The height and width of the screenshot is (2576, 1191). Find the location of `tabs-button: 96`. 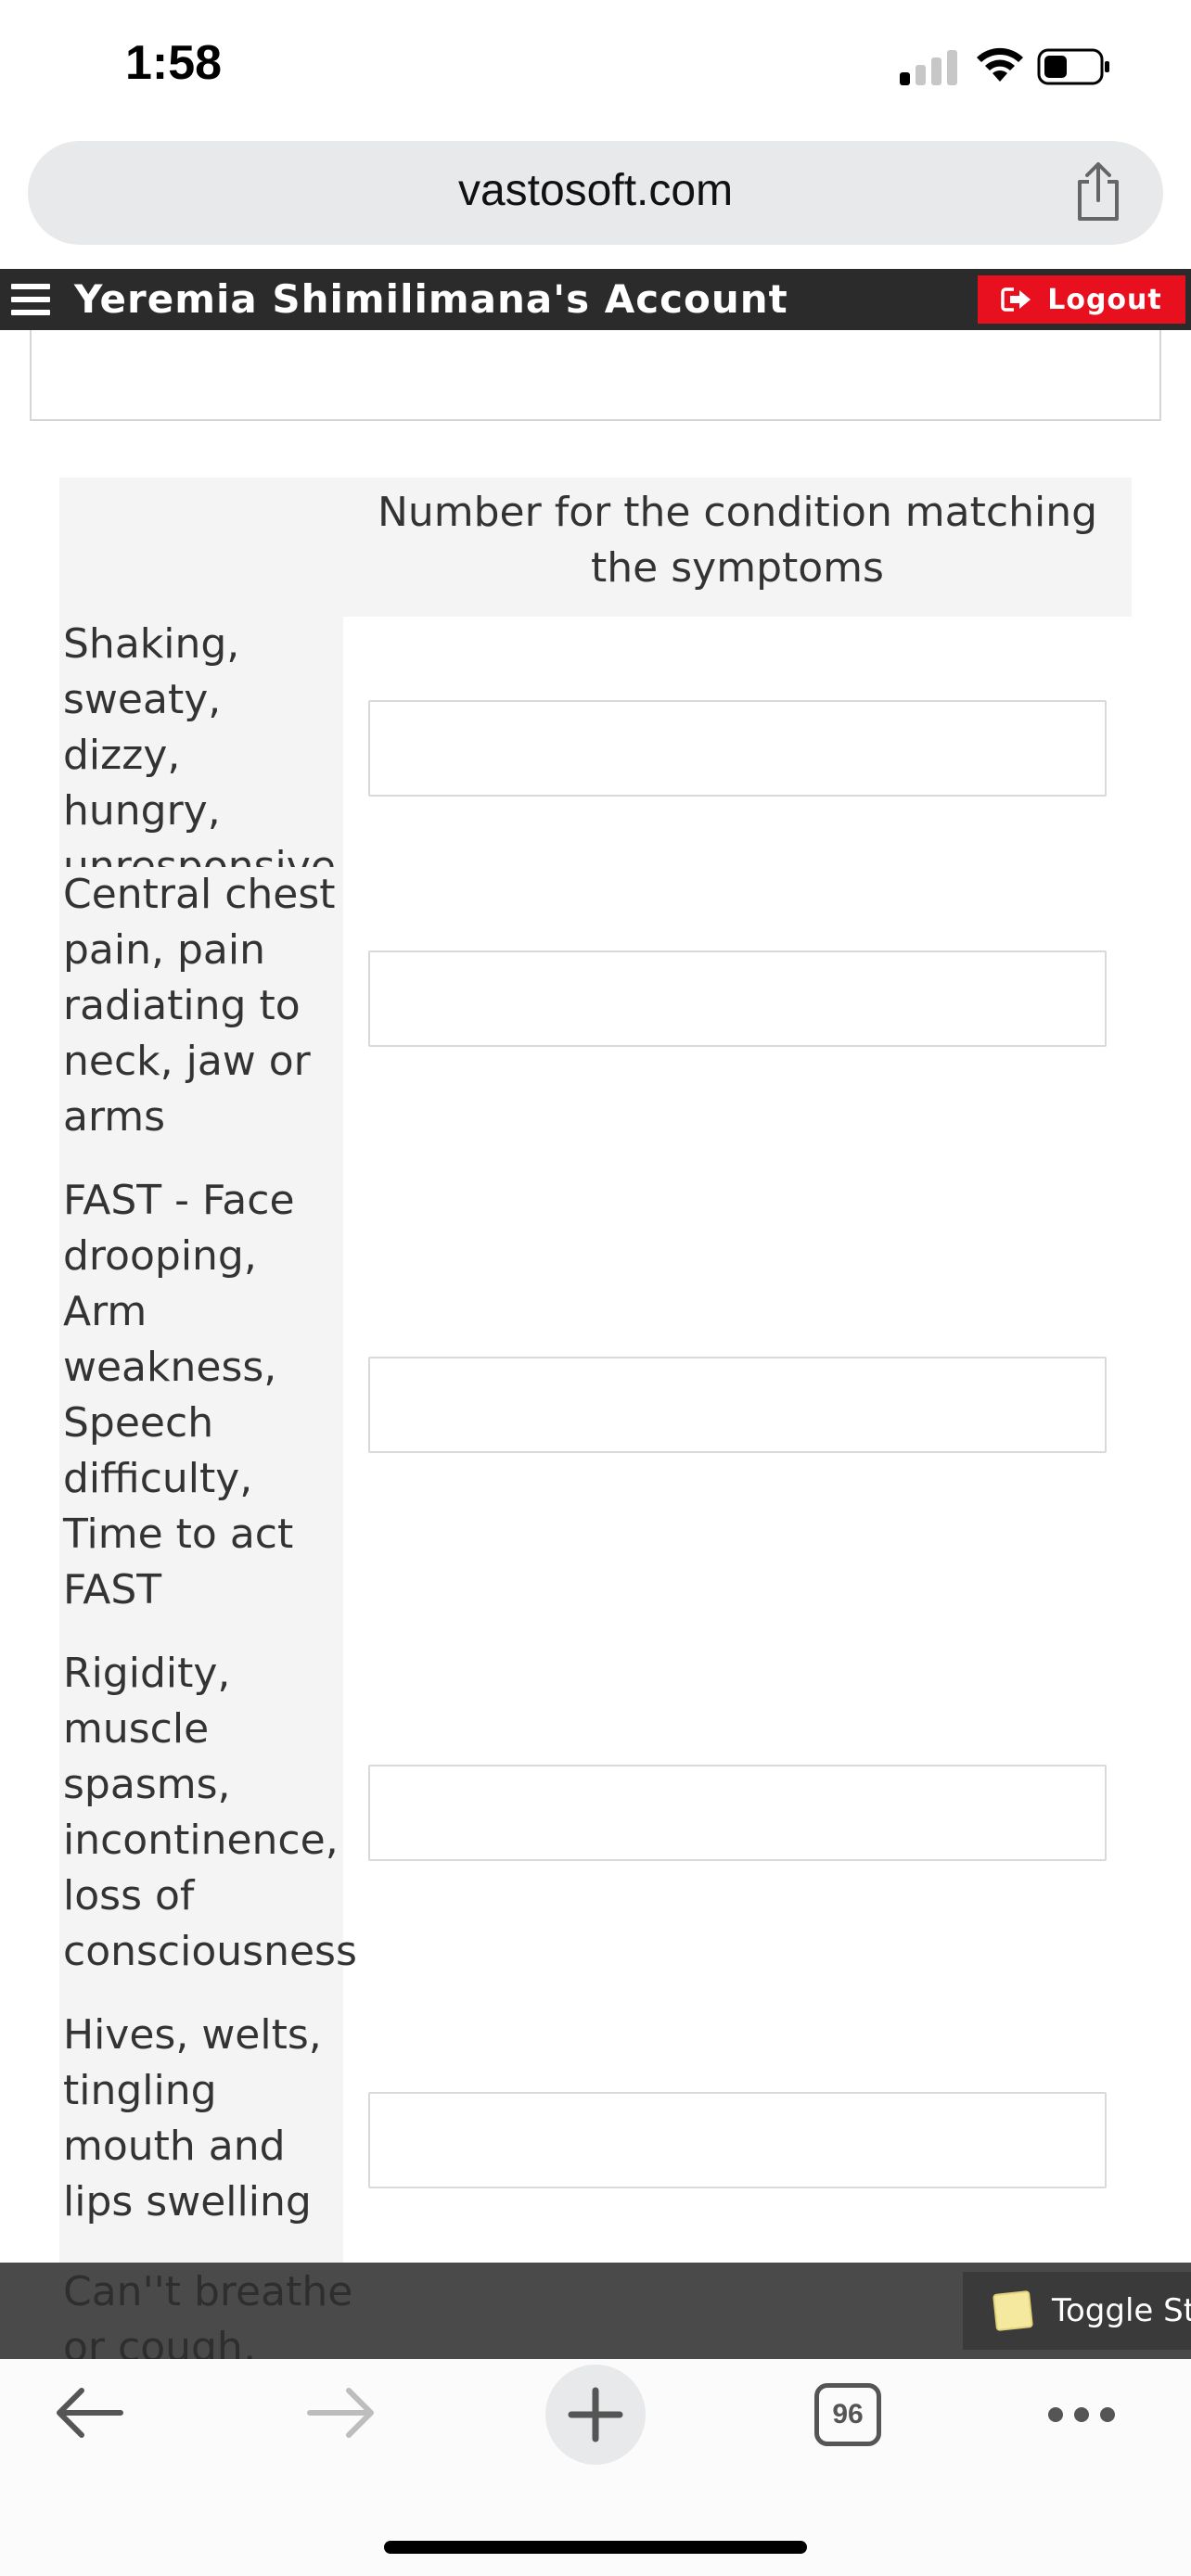

tabs-button: 96 is located at coordinates (847, 2414).